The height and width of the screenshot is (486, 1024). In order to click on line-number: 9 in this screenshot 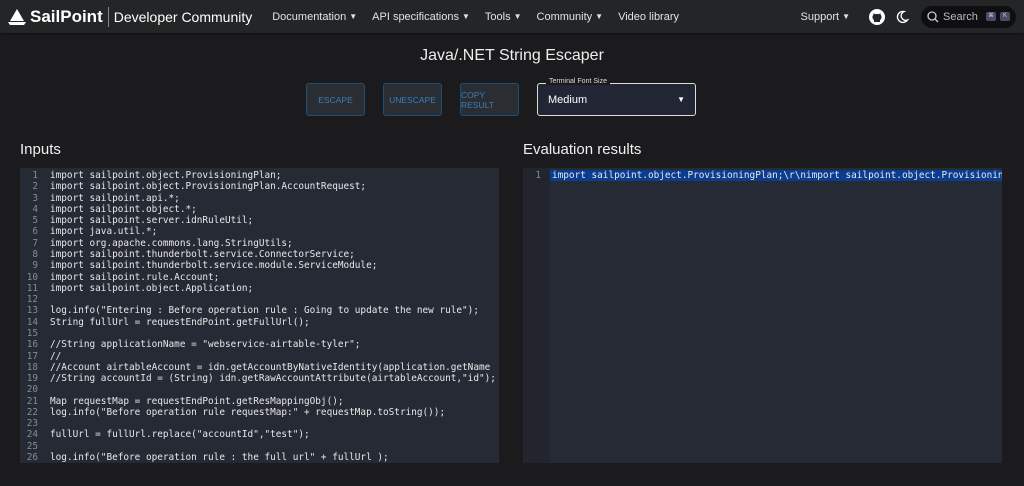, I will do `click(35, 266)`.